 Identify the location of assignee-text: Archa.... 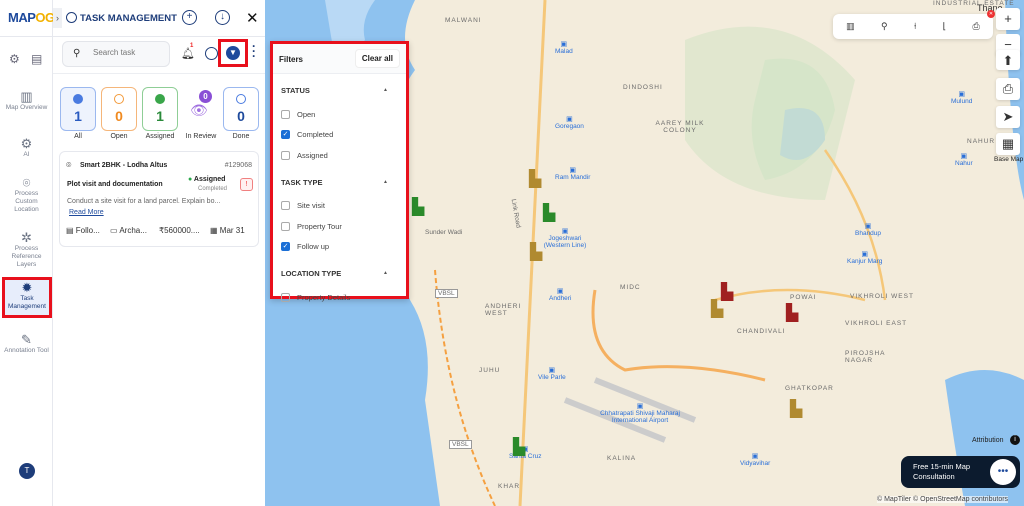
(133, 230).